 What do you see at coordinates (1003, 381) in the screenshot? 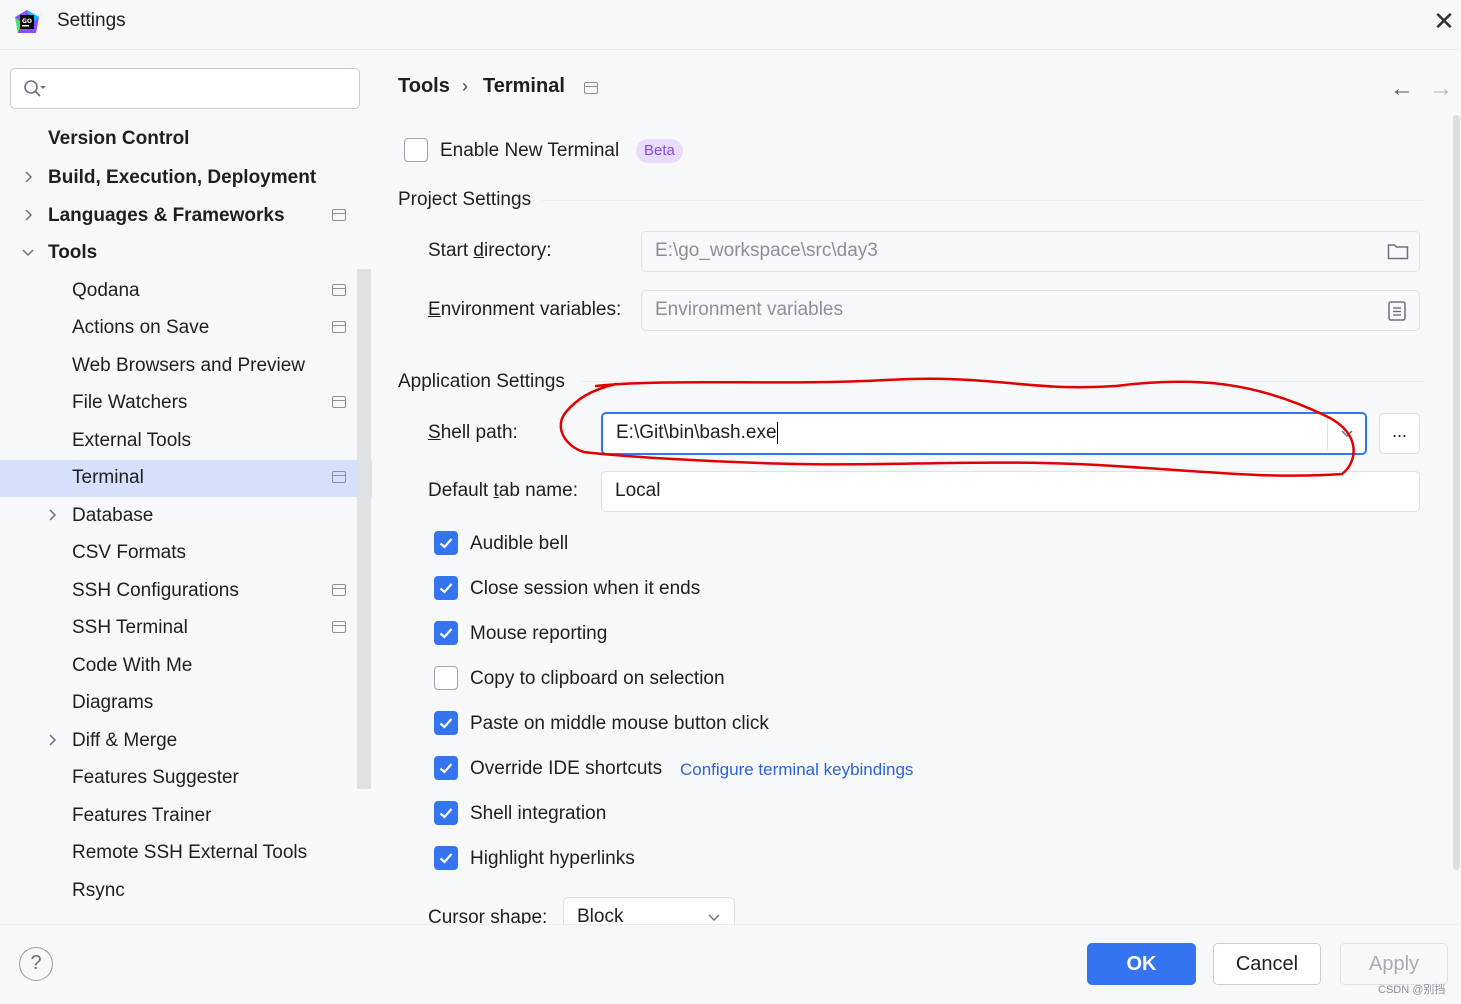
I see `section-divider` at bounding box center [1003, 381].